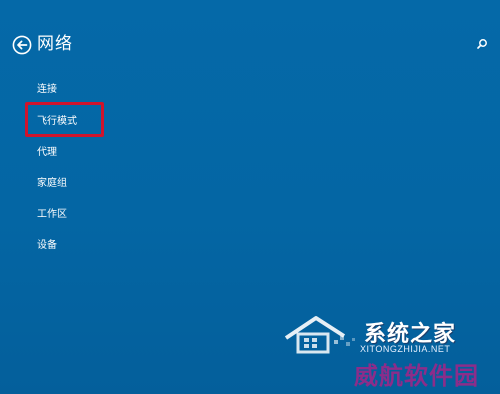 The image size is (500, 394). I want to click on nav-item-workplace: 工作区, so click(52, 215).